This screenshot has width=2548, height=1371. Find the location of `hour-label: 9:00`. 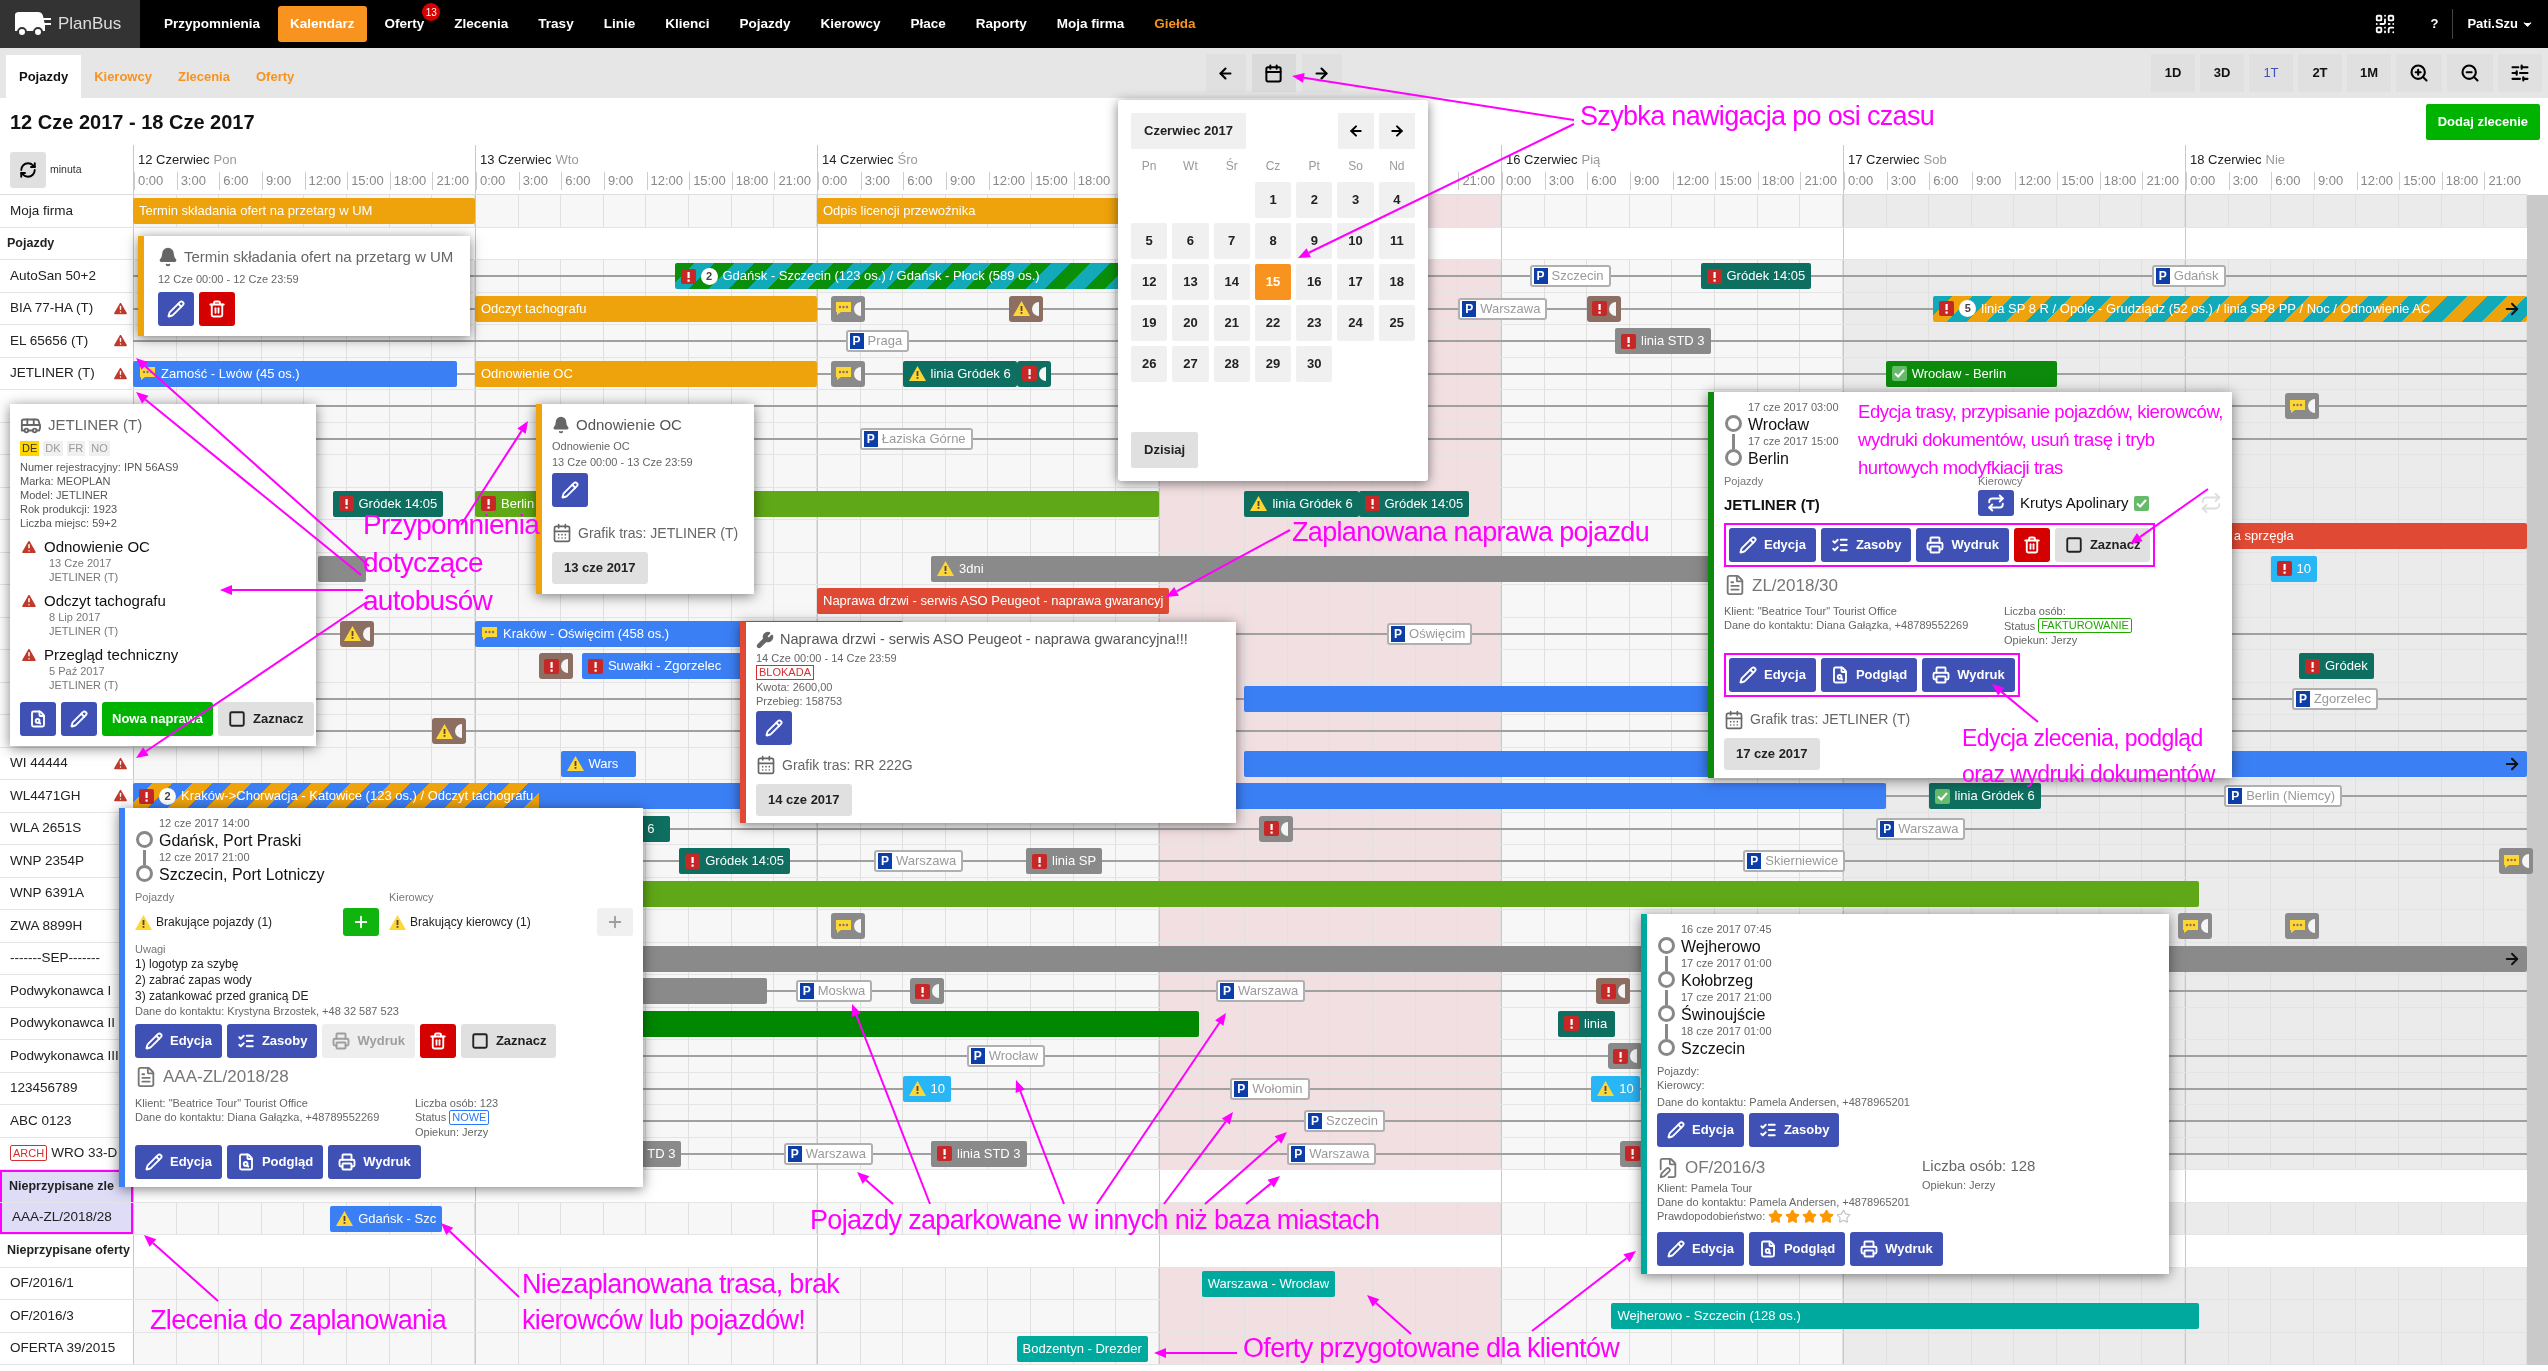

hour-label: 9:00 is located at coordinates (618, 181).